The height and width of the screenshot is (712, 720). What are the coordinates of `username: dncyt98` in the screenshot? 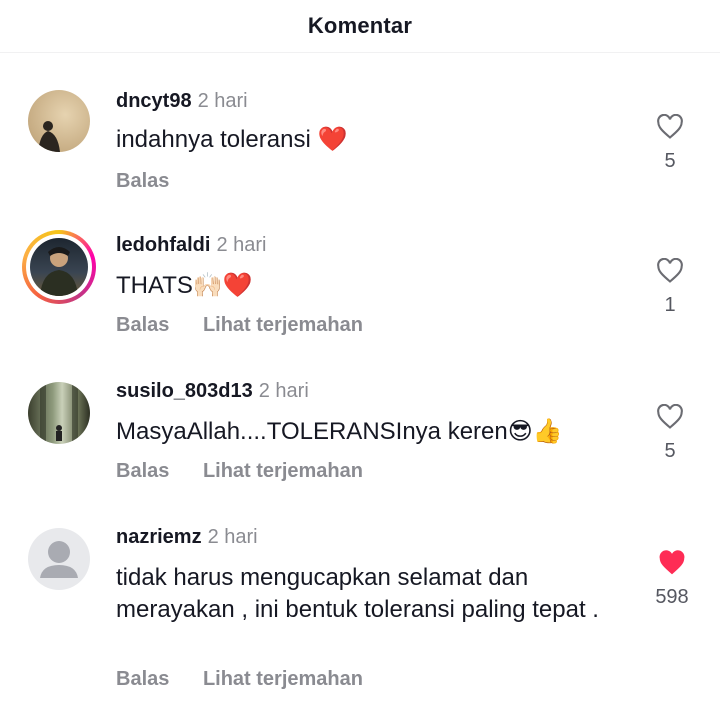 It's located at (154, 101).